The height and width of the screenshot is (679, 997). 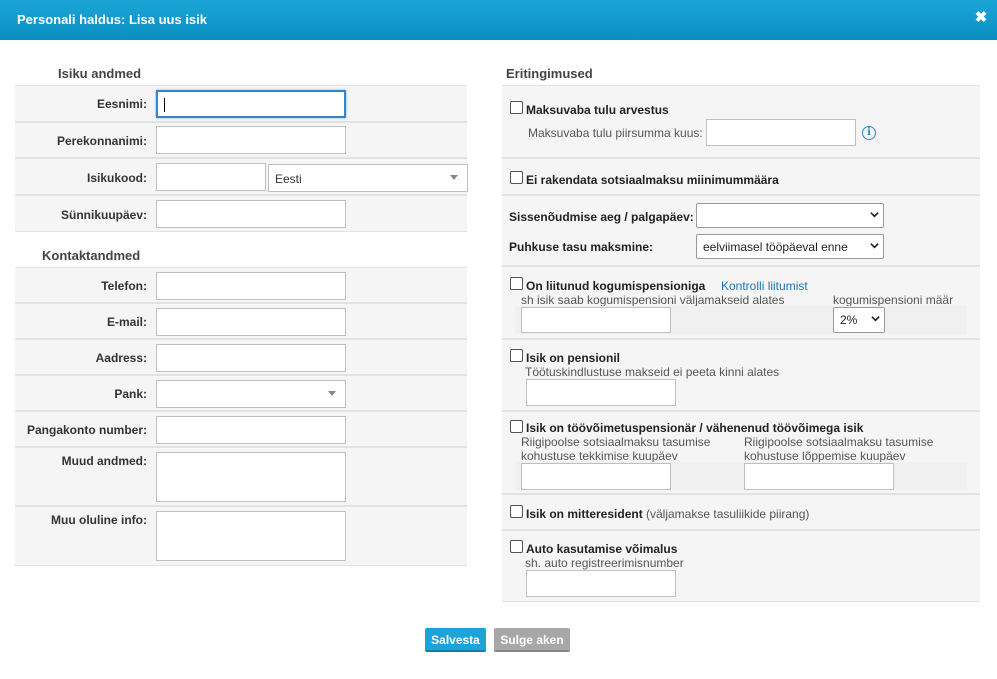 I want to click on first-name-input, so click(x=251, y=104).